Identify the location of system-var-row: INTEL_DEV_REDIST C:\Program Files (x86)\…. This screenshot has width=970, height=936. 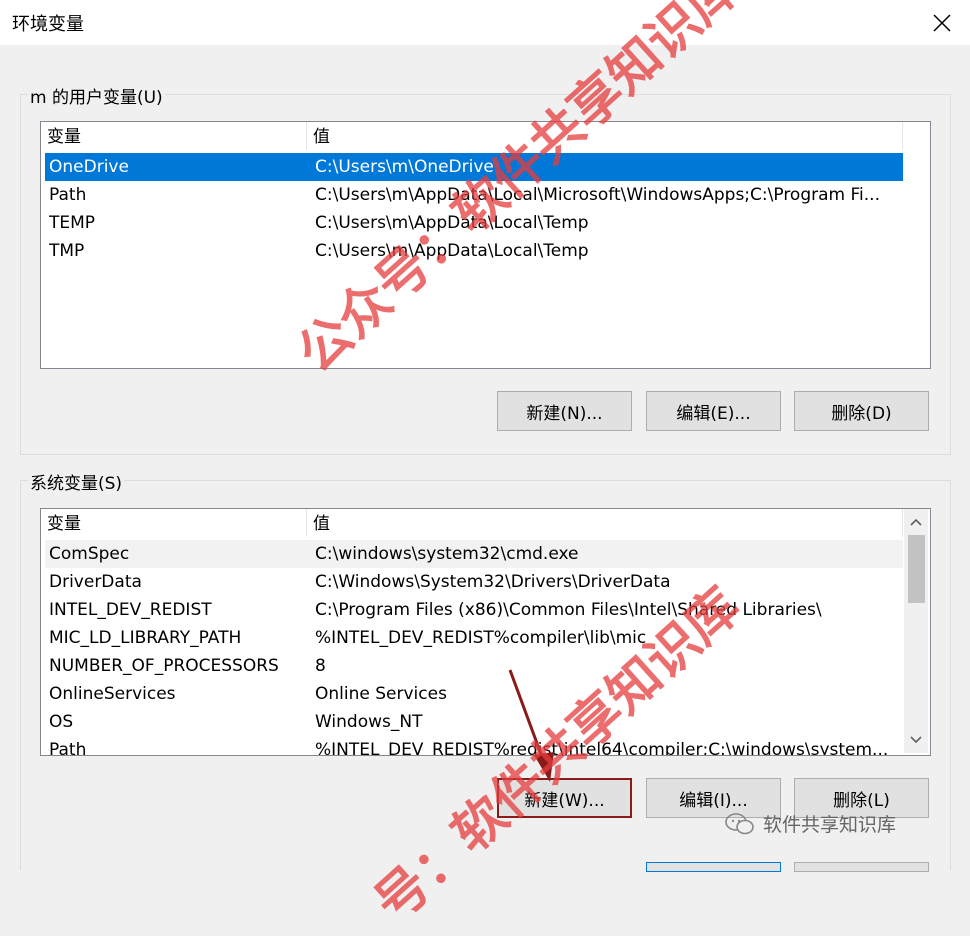
(474, 610).